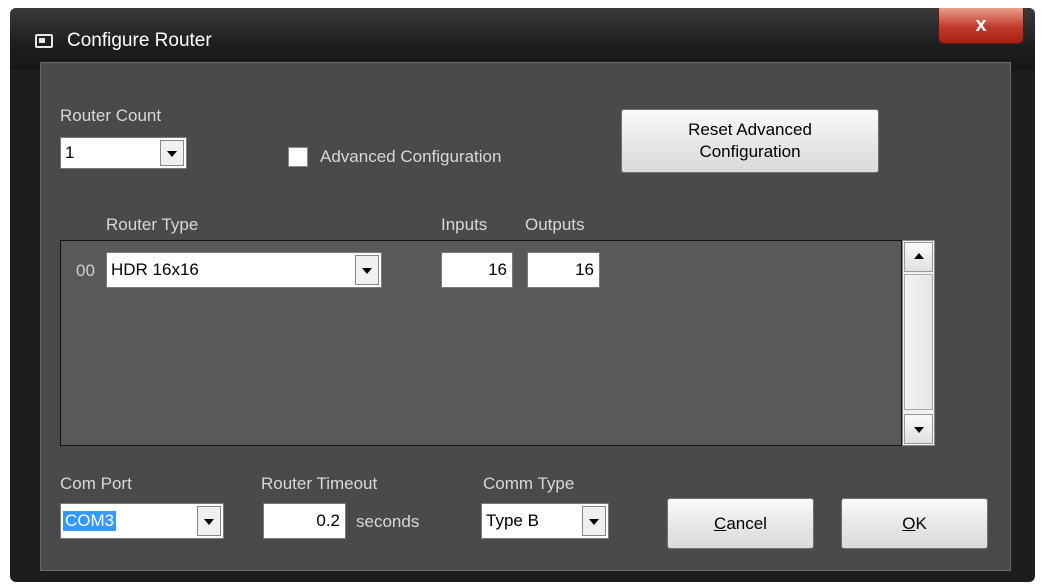  I want to click on app-window-icon, so click(44, 41).